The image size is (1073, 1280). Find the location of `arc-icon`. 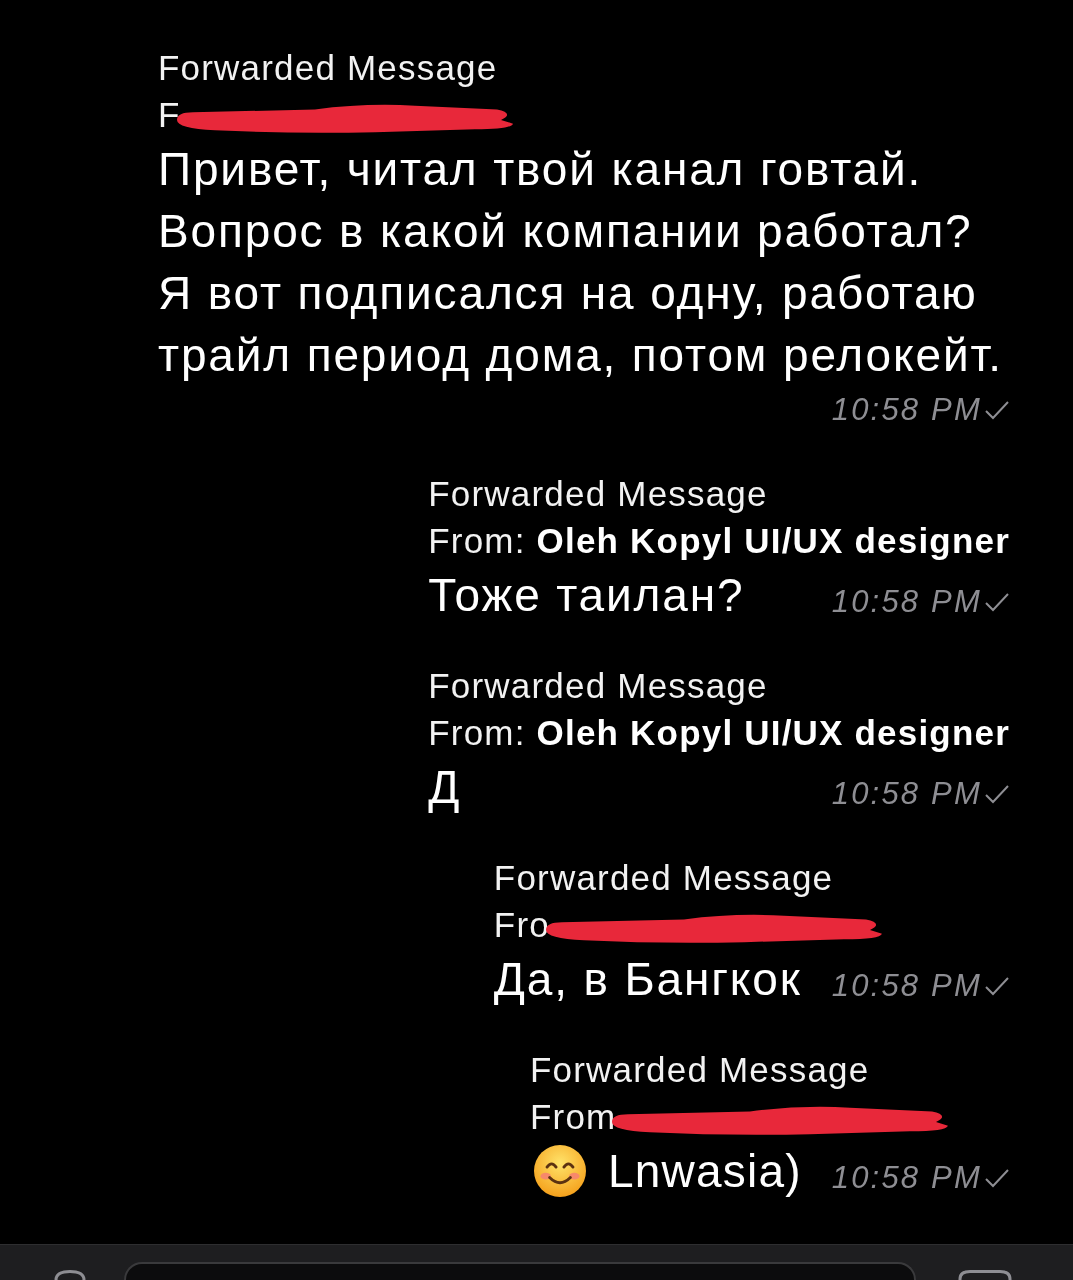

arc-icon is located at coordinates (70, 1275).